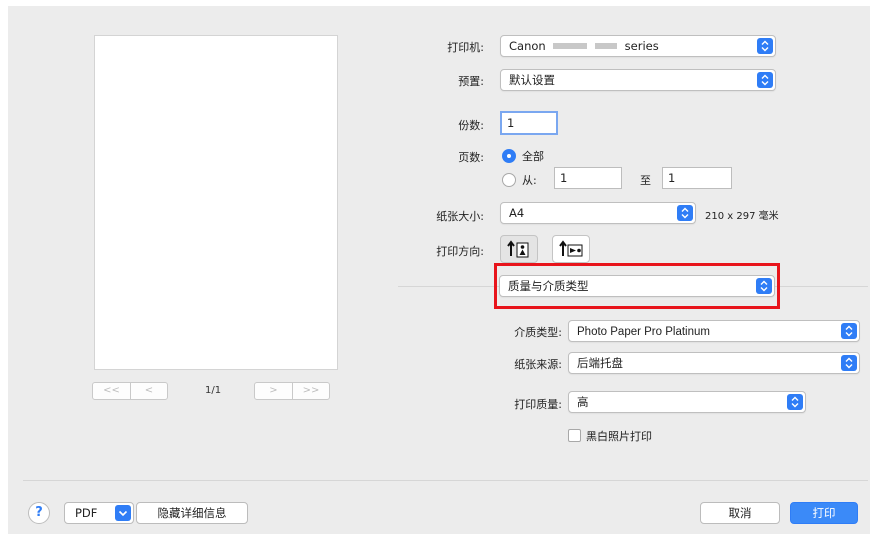 This screenshot has width=878, height=540. I want to click on paper-source-label: 纸张来源:, so click(538, 364).